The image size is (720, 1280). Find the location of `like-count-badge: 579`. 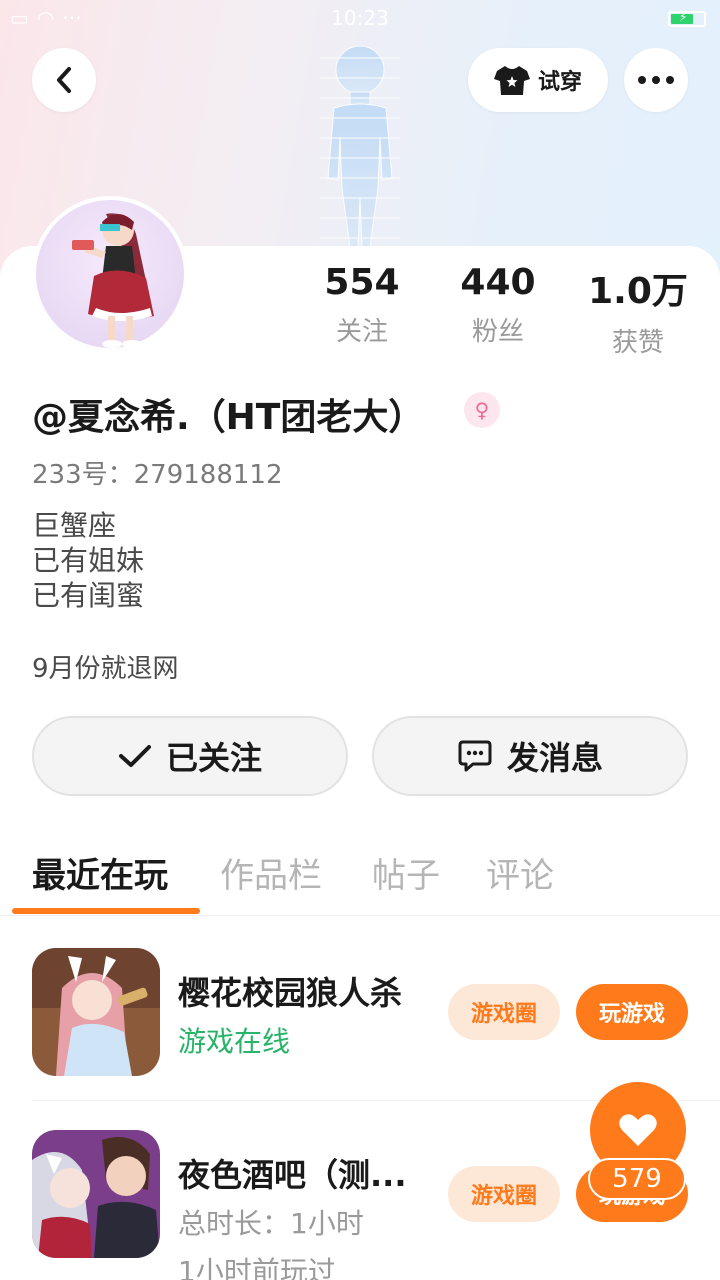

like-count-badge: 579 is located at coordinates (637, 1179).